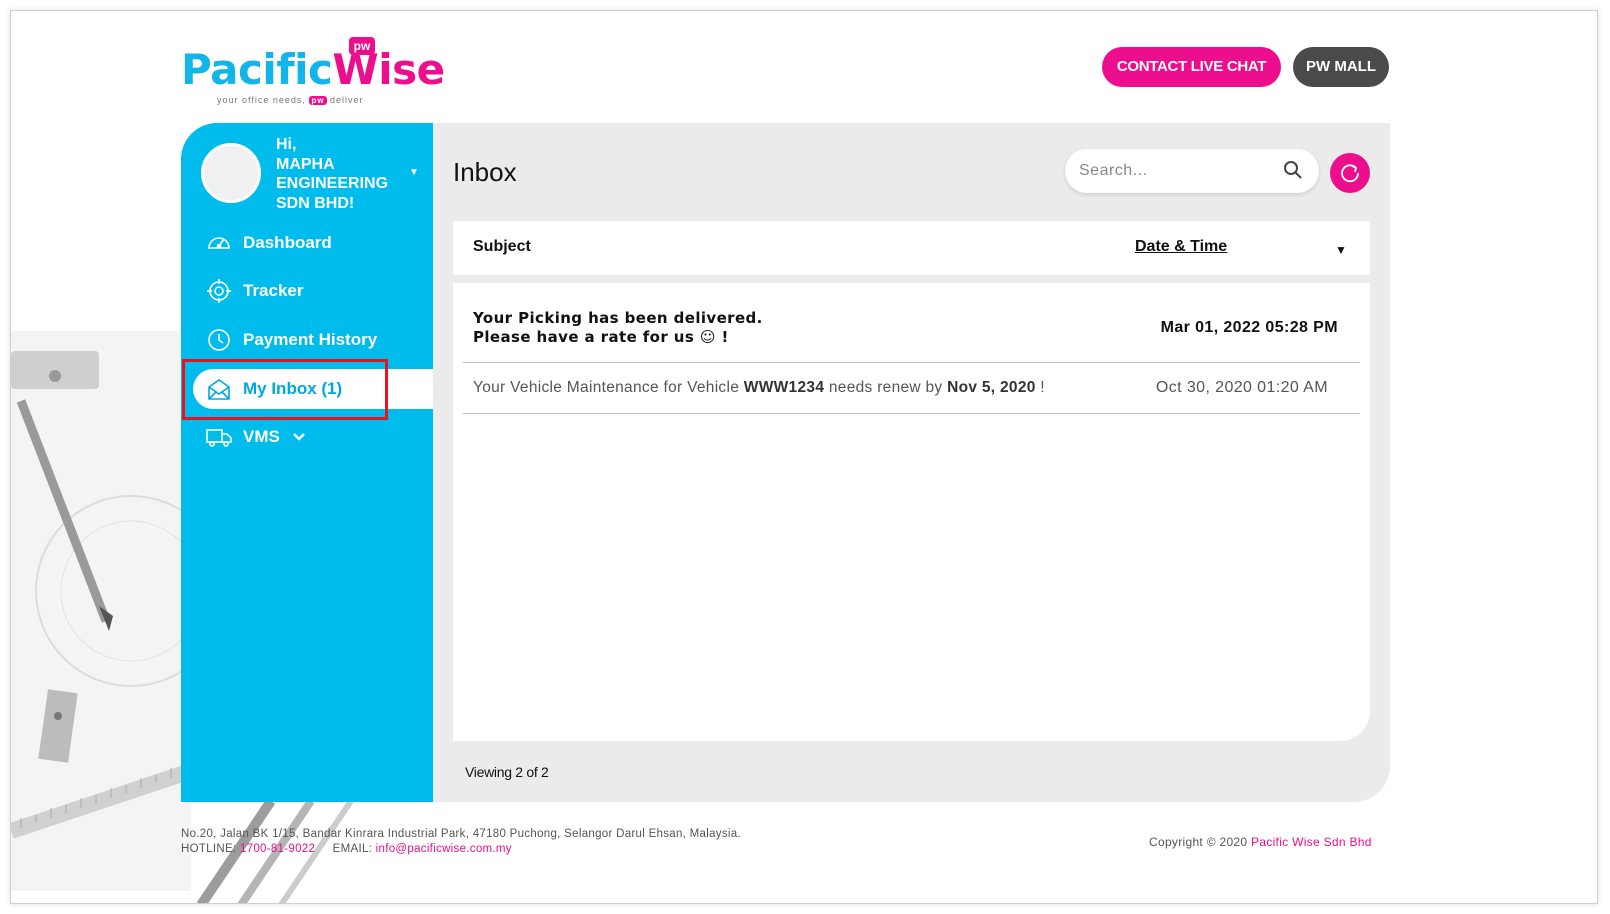 The height and width of the screenshot is (914, 1610). I want to click on pw-mall-button: PW MALL, so click(1341, 67).